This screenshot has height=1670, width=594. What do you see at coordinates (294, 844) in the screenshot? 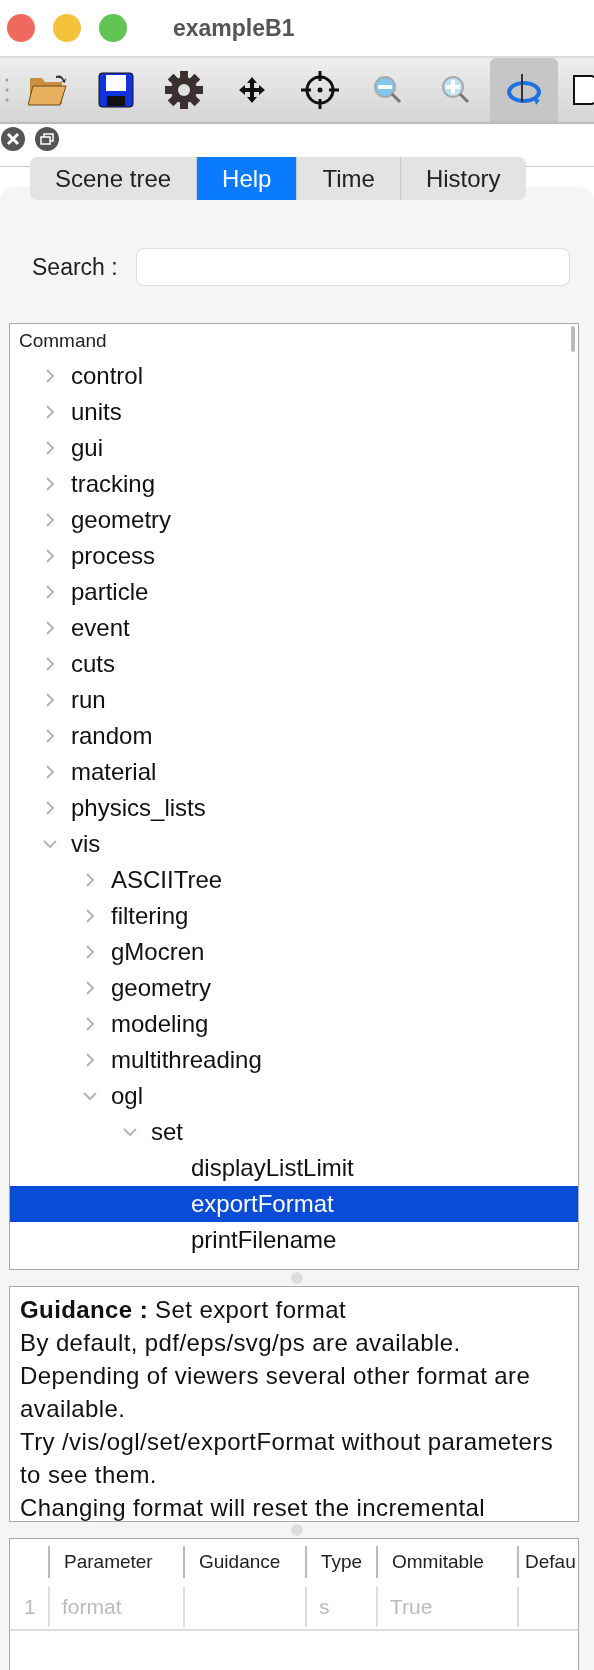
I see `tree-item: vis` at bounding box center [294, 844].